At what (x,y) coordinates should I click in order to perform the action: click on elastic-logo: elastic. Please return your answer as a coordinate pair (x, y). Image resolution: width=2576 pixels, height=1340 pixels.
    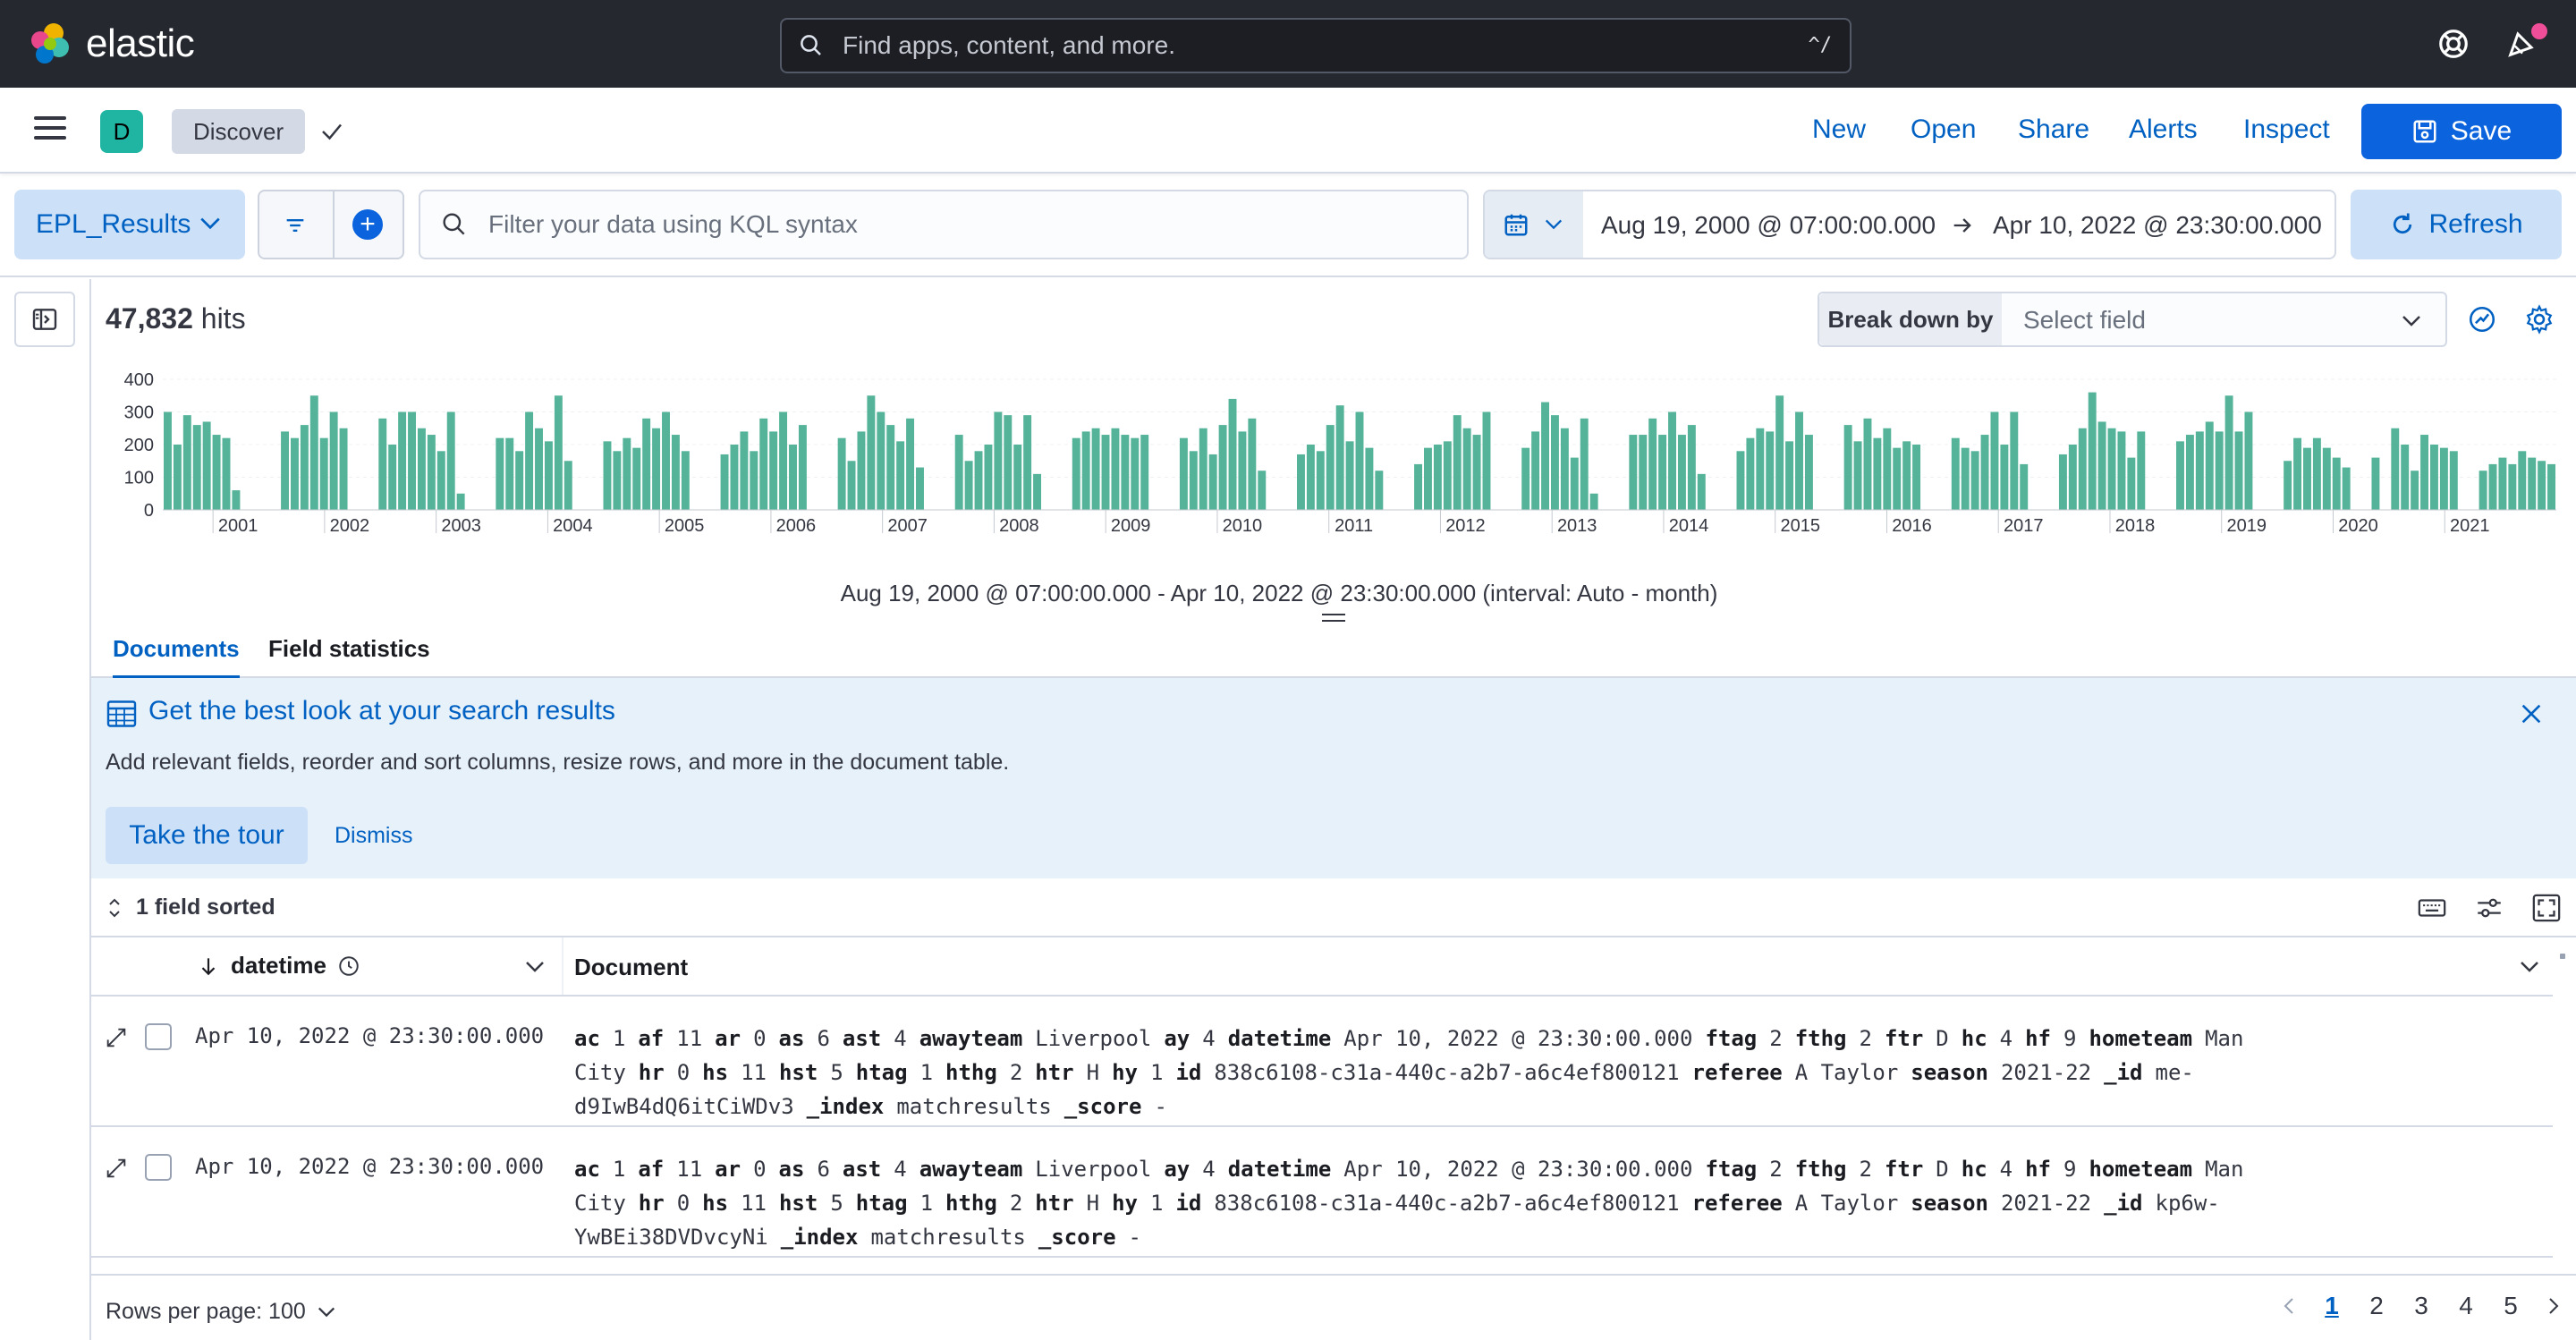
    Looking at the image, I should click on (111, 43).